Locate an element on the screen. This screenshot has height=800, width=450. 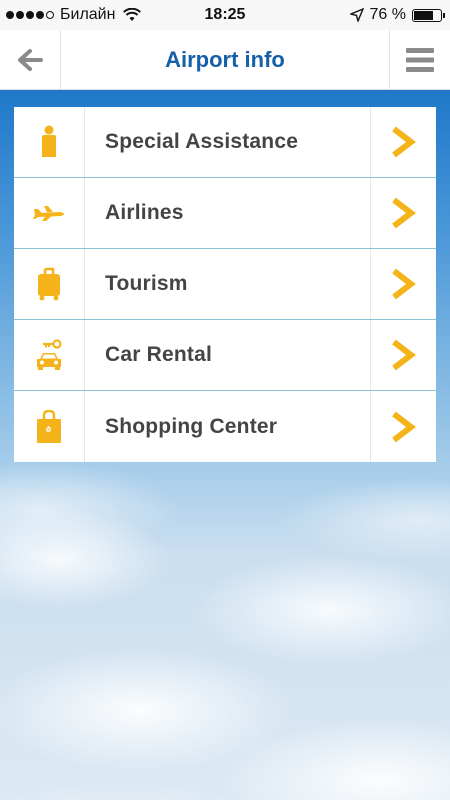
car-key-icon is located at coordinates (49, 354).